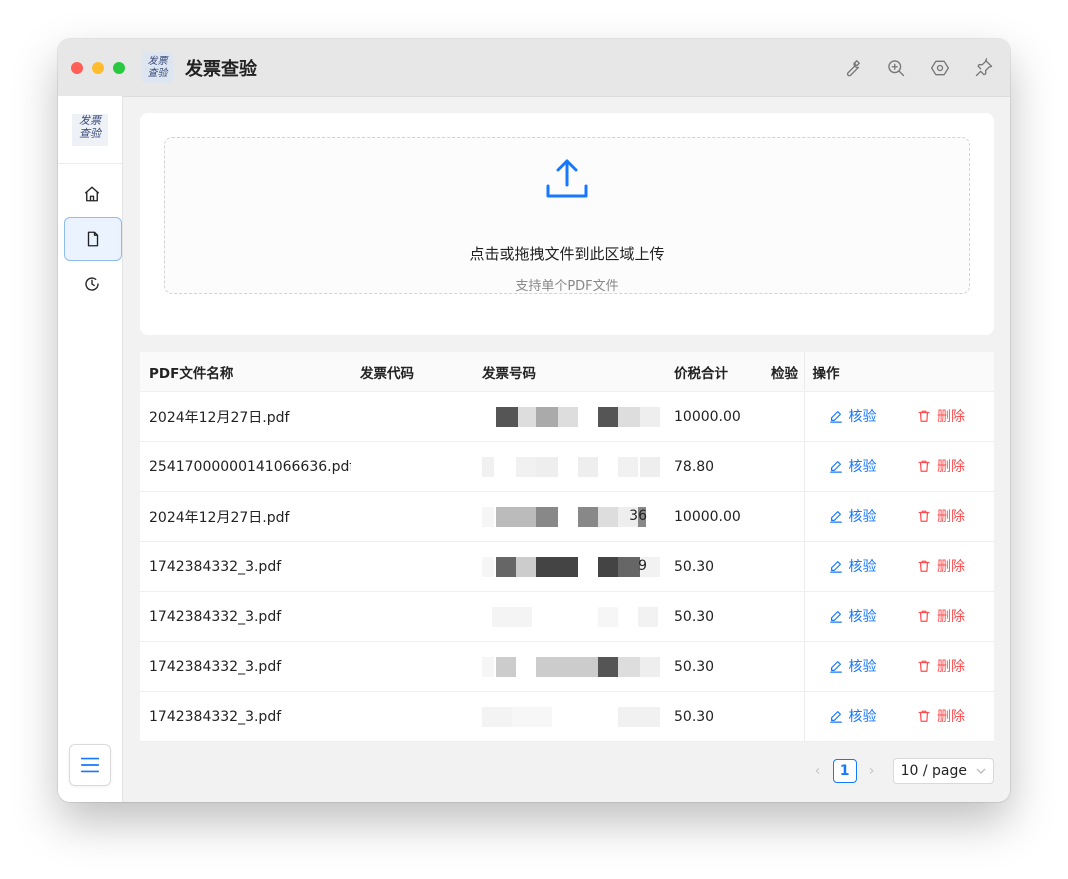 Image resolution: width=1068 pixels, height=879 pixels. I want to click on maximize-window-button, so click(119, 67).